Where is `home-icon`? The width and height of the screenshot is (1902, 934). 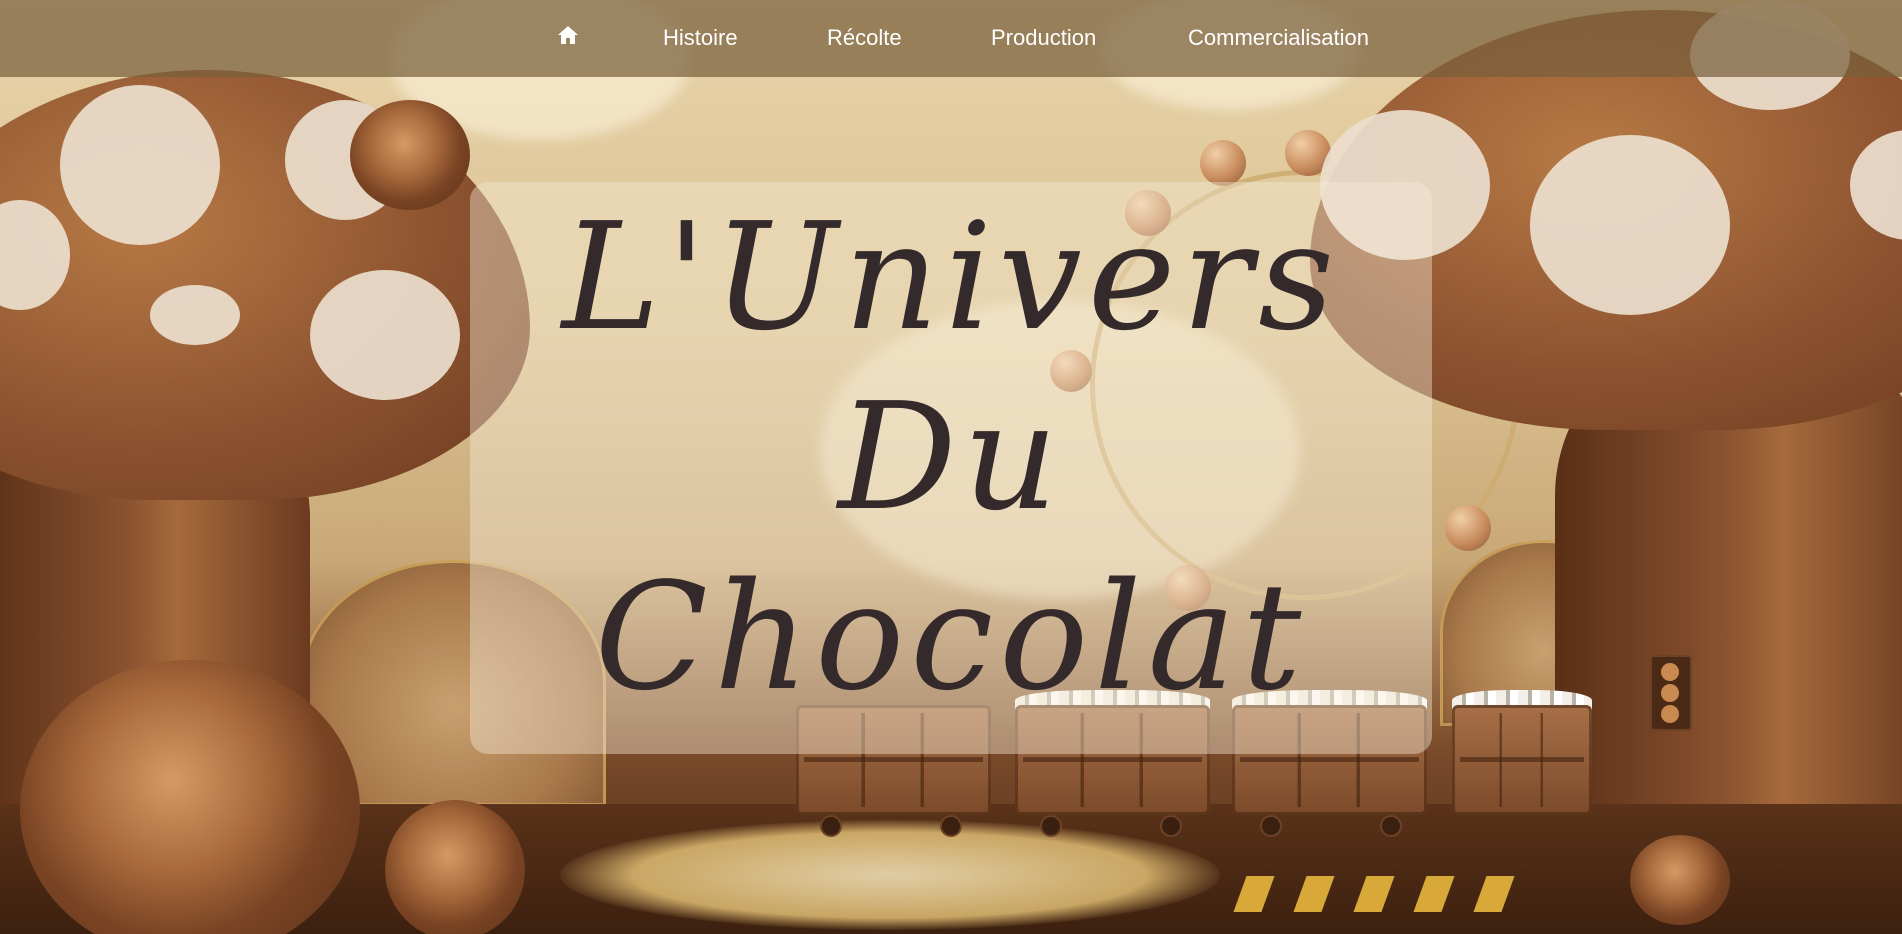
home-icon is located at coordinates (568, 35).